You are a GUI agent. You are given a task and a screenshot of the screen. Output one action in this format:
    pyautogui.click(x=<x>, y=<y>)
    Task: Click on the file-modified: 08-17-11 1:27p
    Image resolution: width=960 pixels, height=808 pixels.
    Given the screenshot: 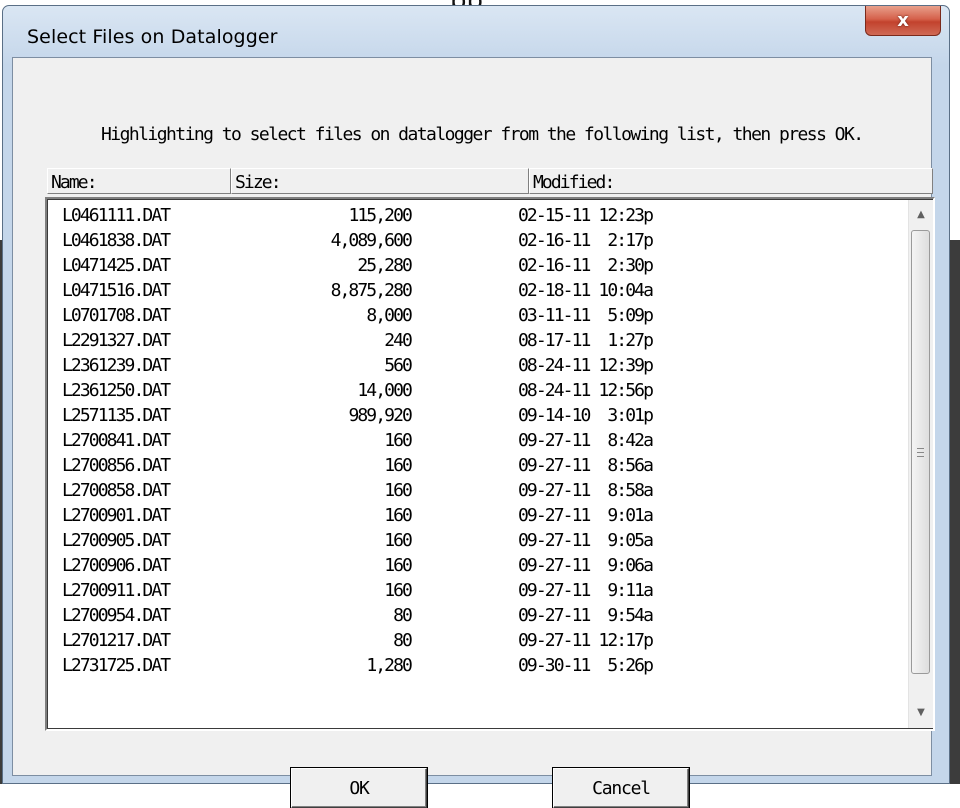 What is the action you would take?
    pyautogui.click(x=586, y=340)
    